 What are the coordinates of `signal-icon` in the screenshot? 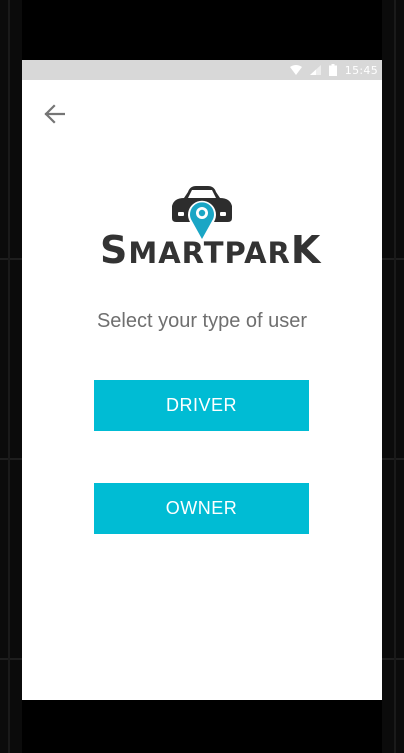 It's located at (315, 70).